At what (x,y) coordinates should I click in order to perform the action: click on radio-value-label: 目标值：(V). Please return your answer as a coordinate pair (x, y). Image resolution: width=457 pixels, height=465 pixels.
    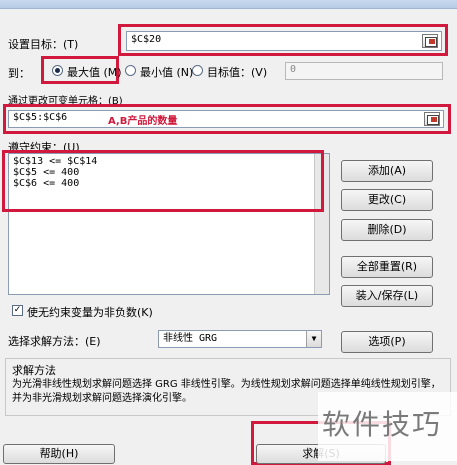
    Looking at the image, I should click on (237, 72).